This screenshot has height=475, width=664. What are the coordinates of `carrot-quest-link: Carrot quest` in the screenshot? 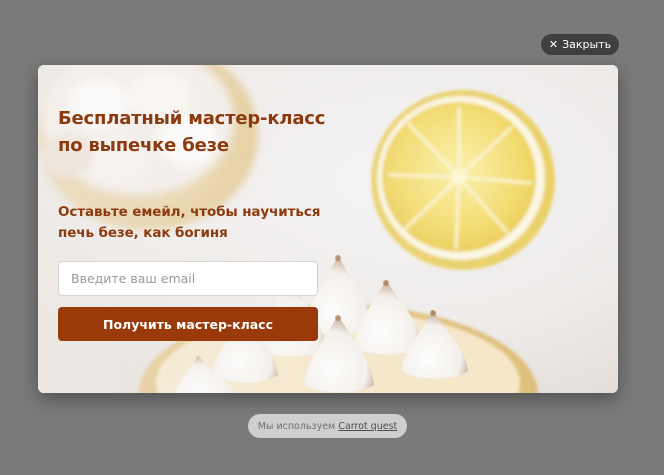 It's located at (367, 426).